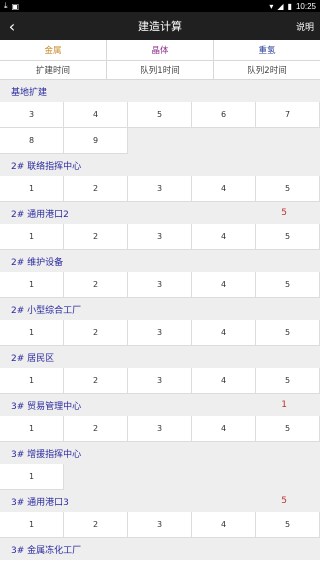 Image resolution: width=320 pixels, height=569 pixels. What do you see at coordinates (160, 91) in the screenshot?
I see `section-header: 基地扩建` at bounding box center [160, 91].